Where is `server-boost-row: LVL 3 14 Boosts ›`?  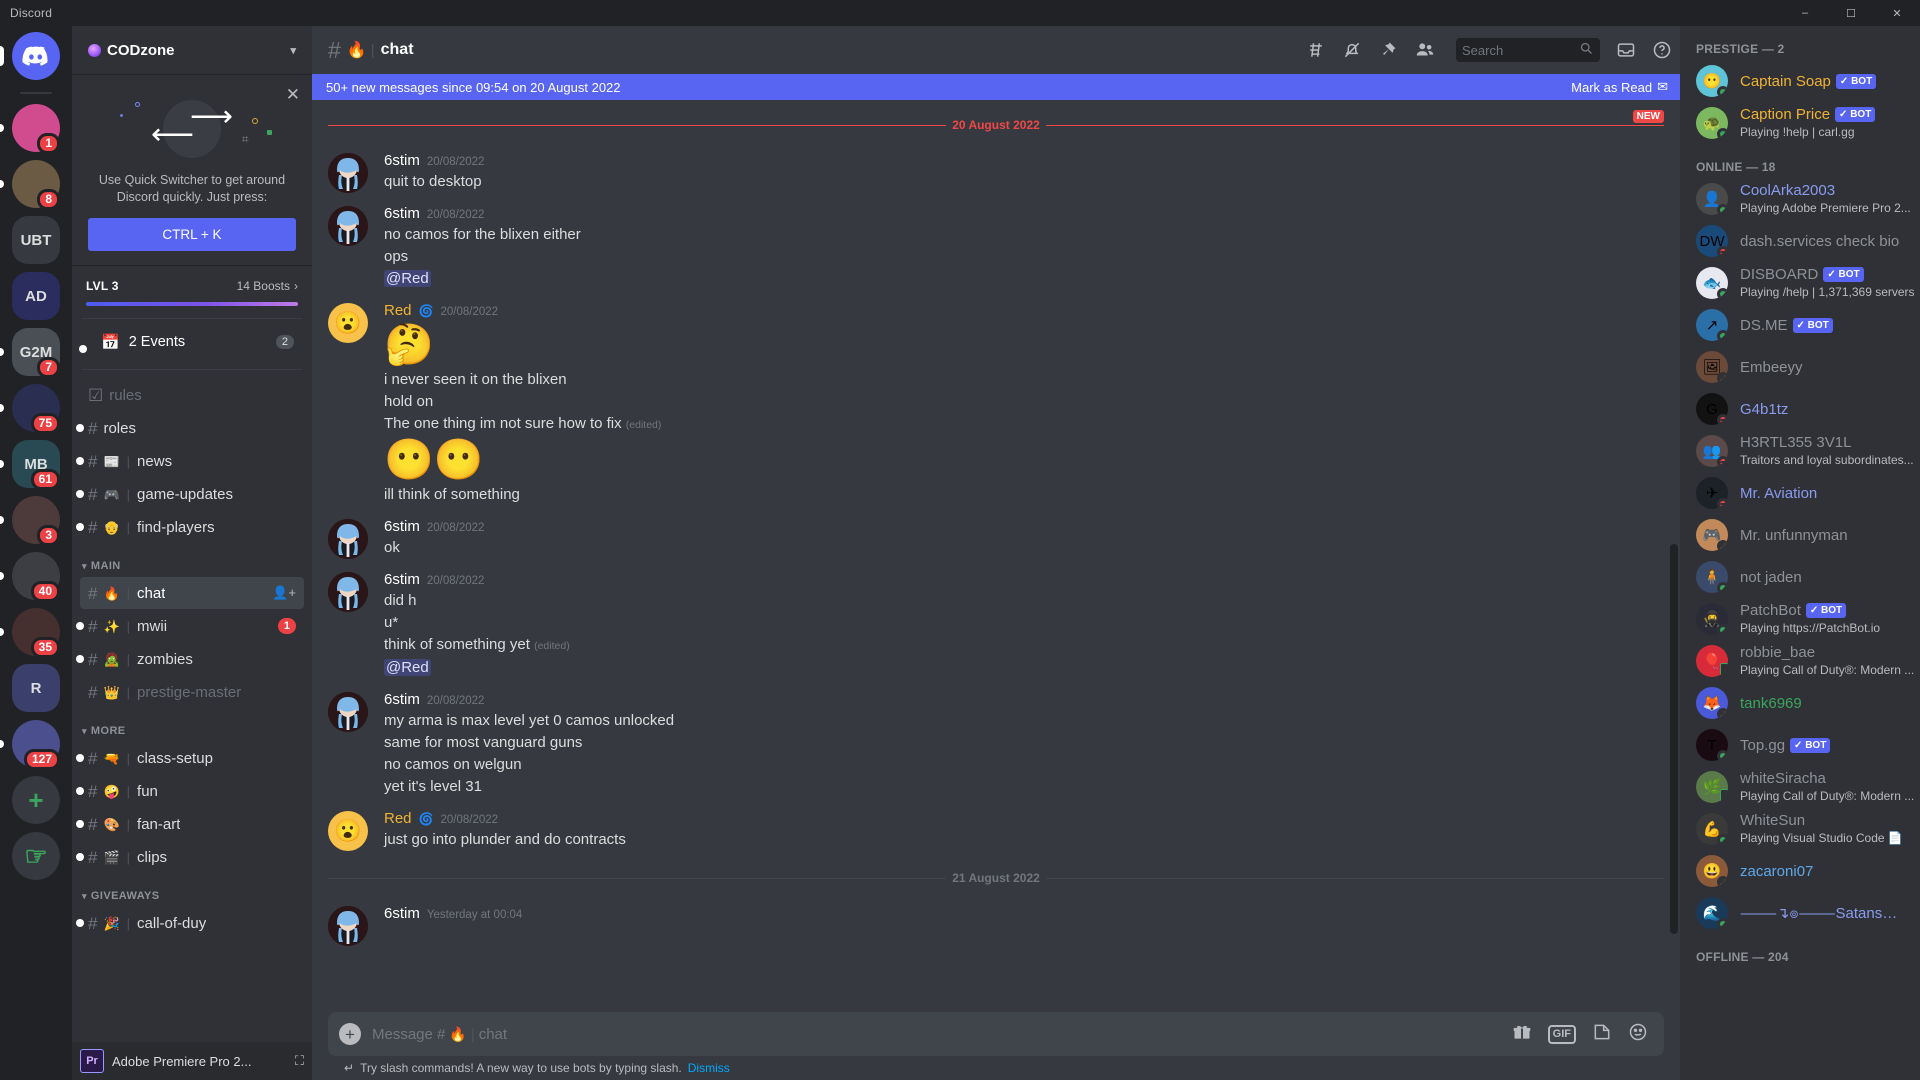
server-boost-row: LVL 3 14 Boosts › is located at coordinates (192, 286).